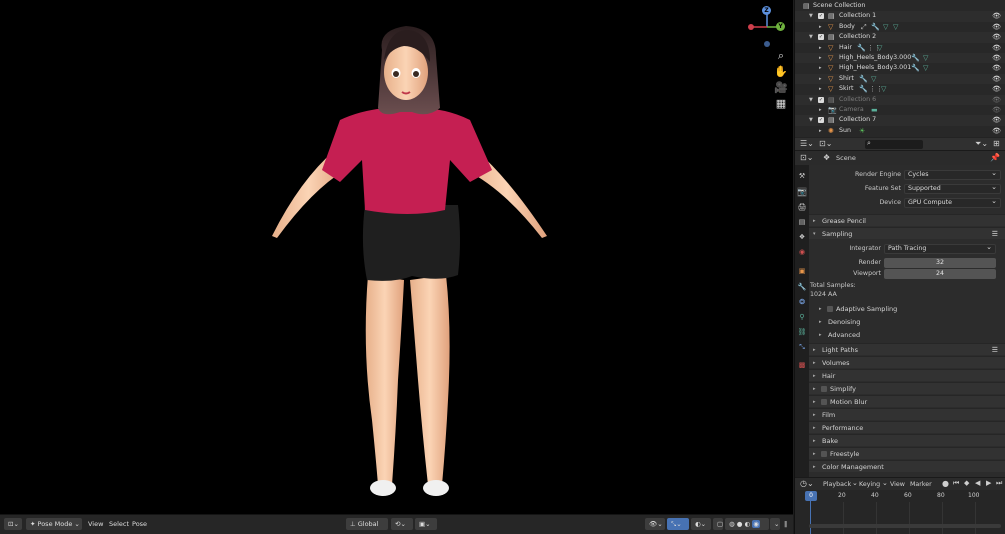  Describe the element at coordinates (907, 427) in the screenshot. I see `panel-performance: ▸ Performance` at that location.